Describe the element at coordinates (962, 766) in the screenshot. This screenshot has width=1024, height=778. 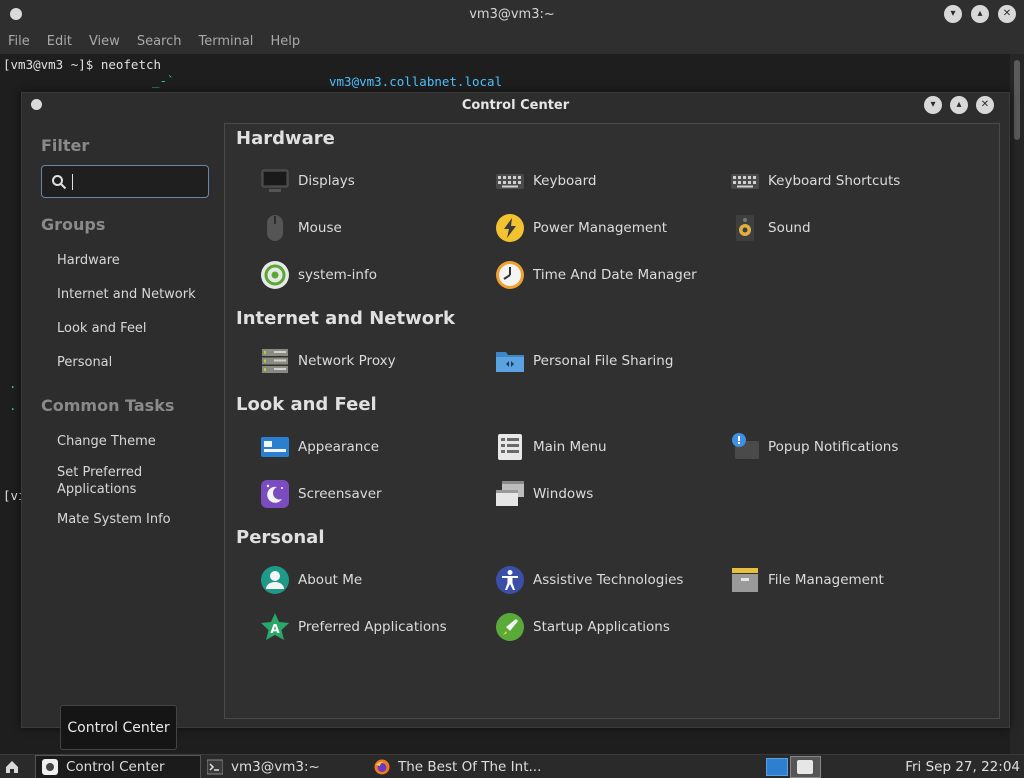
I see `clock: Fri Sep 27, 22:04` at that location.